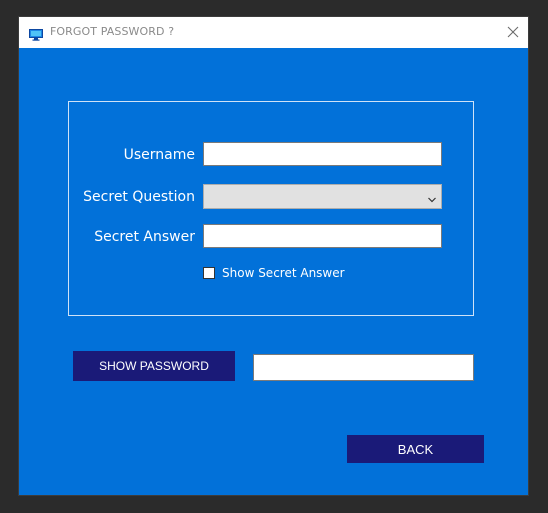 This screenshot has height=513, width=548. Describe the element at coordinates (415, 449) in the screenshot. I see `back-button: BACK` at that location.